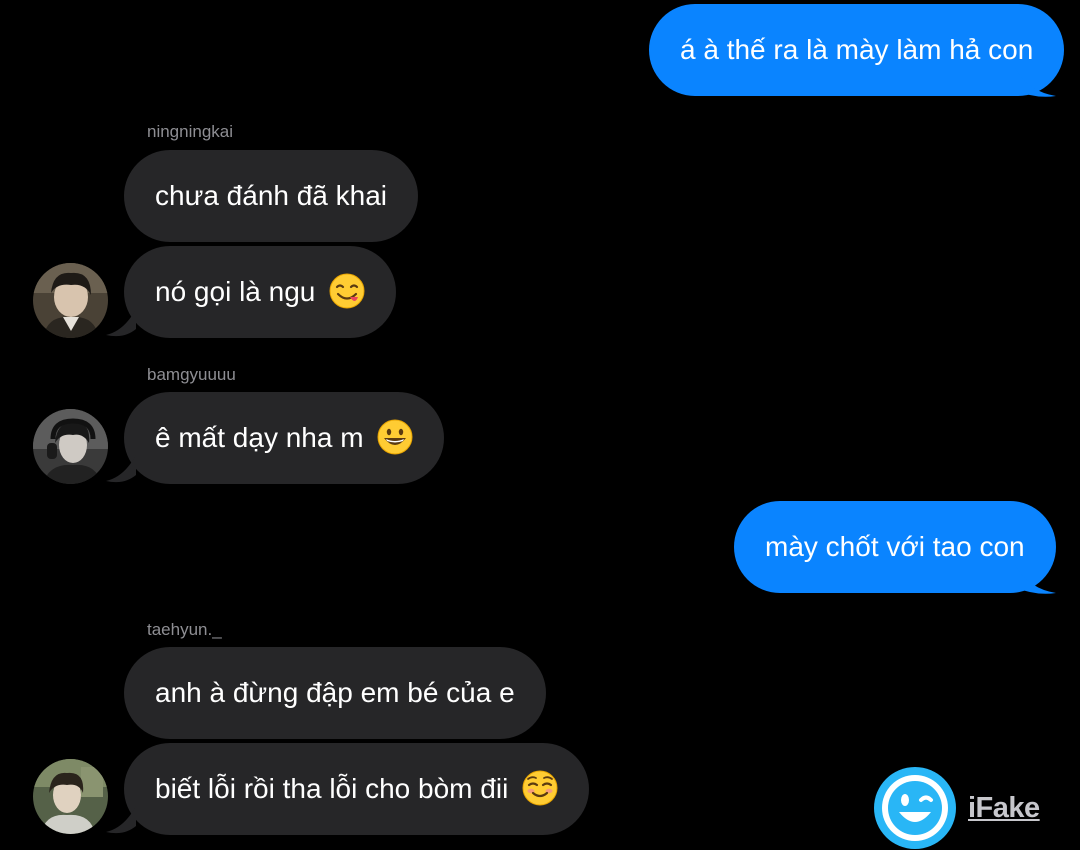  I want to click on incoming-message: anh à đừng đập em bé của e, so click(335, 693).